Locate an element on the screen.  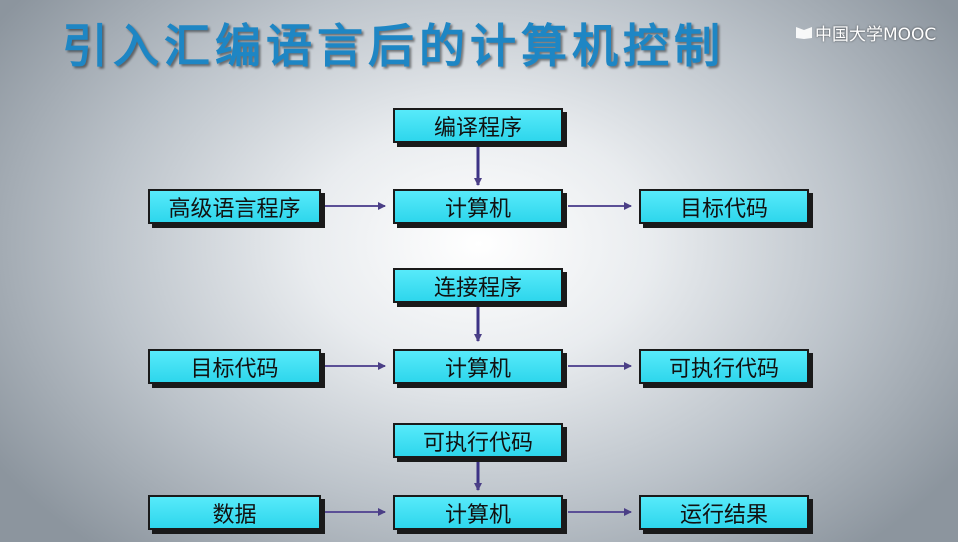
stage-1-input-box: 高级语言程序 is located at coordinates (234, 206).